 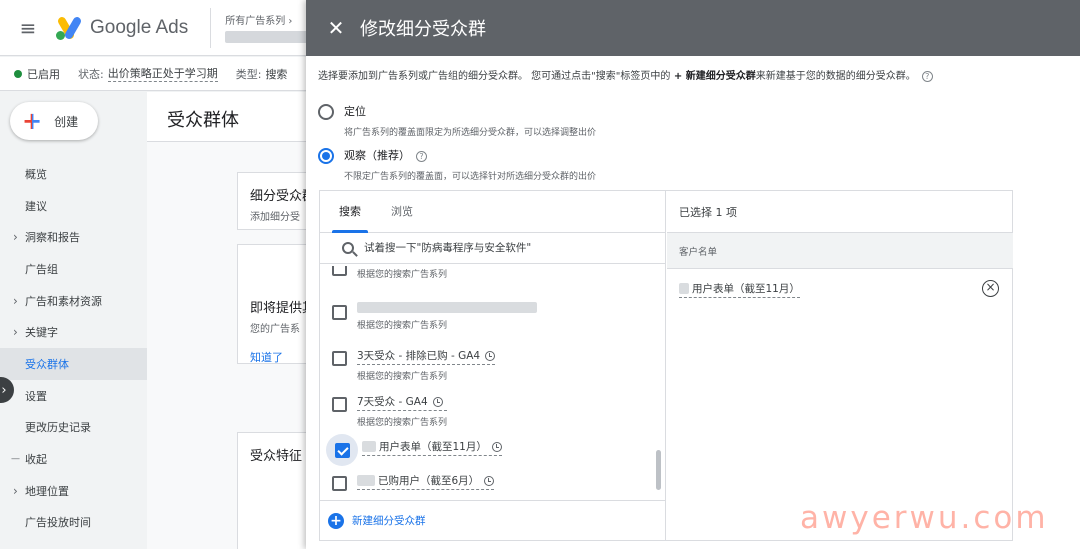 What do you see at coordinates (73, 364) in the screenshot?
I see `sidebar-item-audiences: 受众群体` at bounding box center [73, 364].